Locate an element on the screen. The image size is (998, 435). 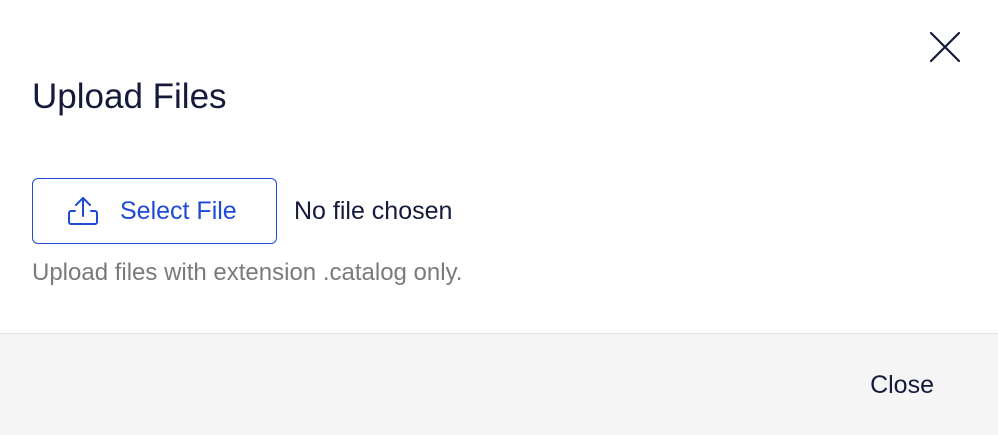
file-status-text: No file chosen is located at coordinates (373, 211).